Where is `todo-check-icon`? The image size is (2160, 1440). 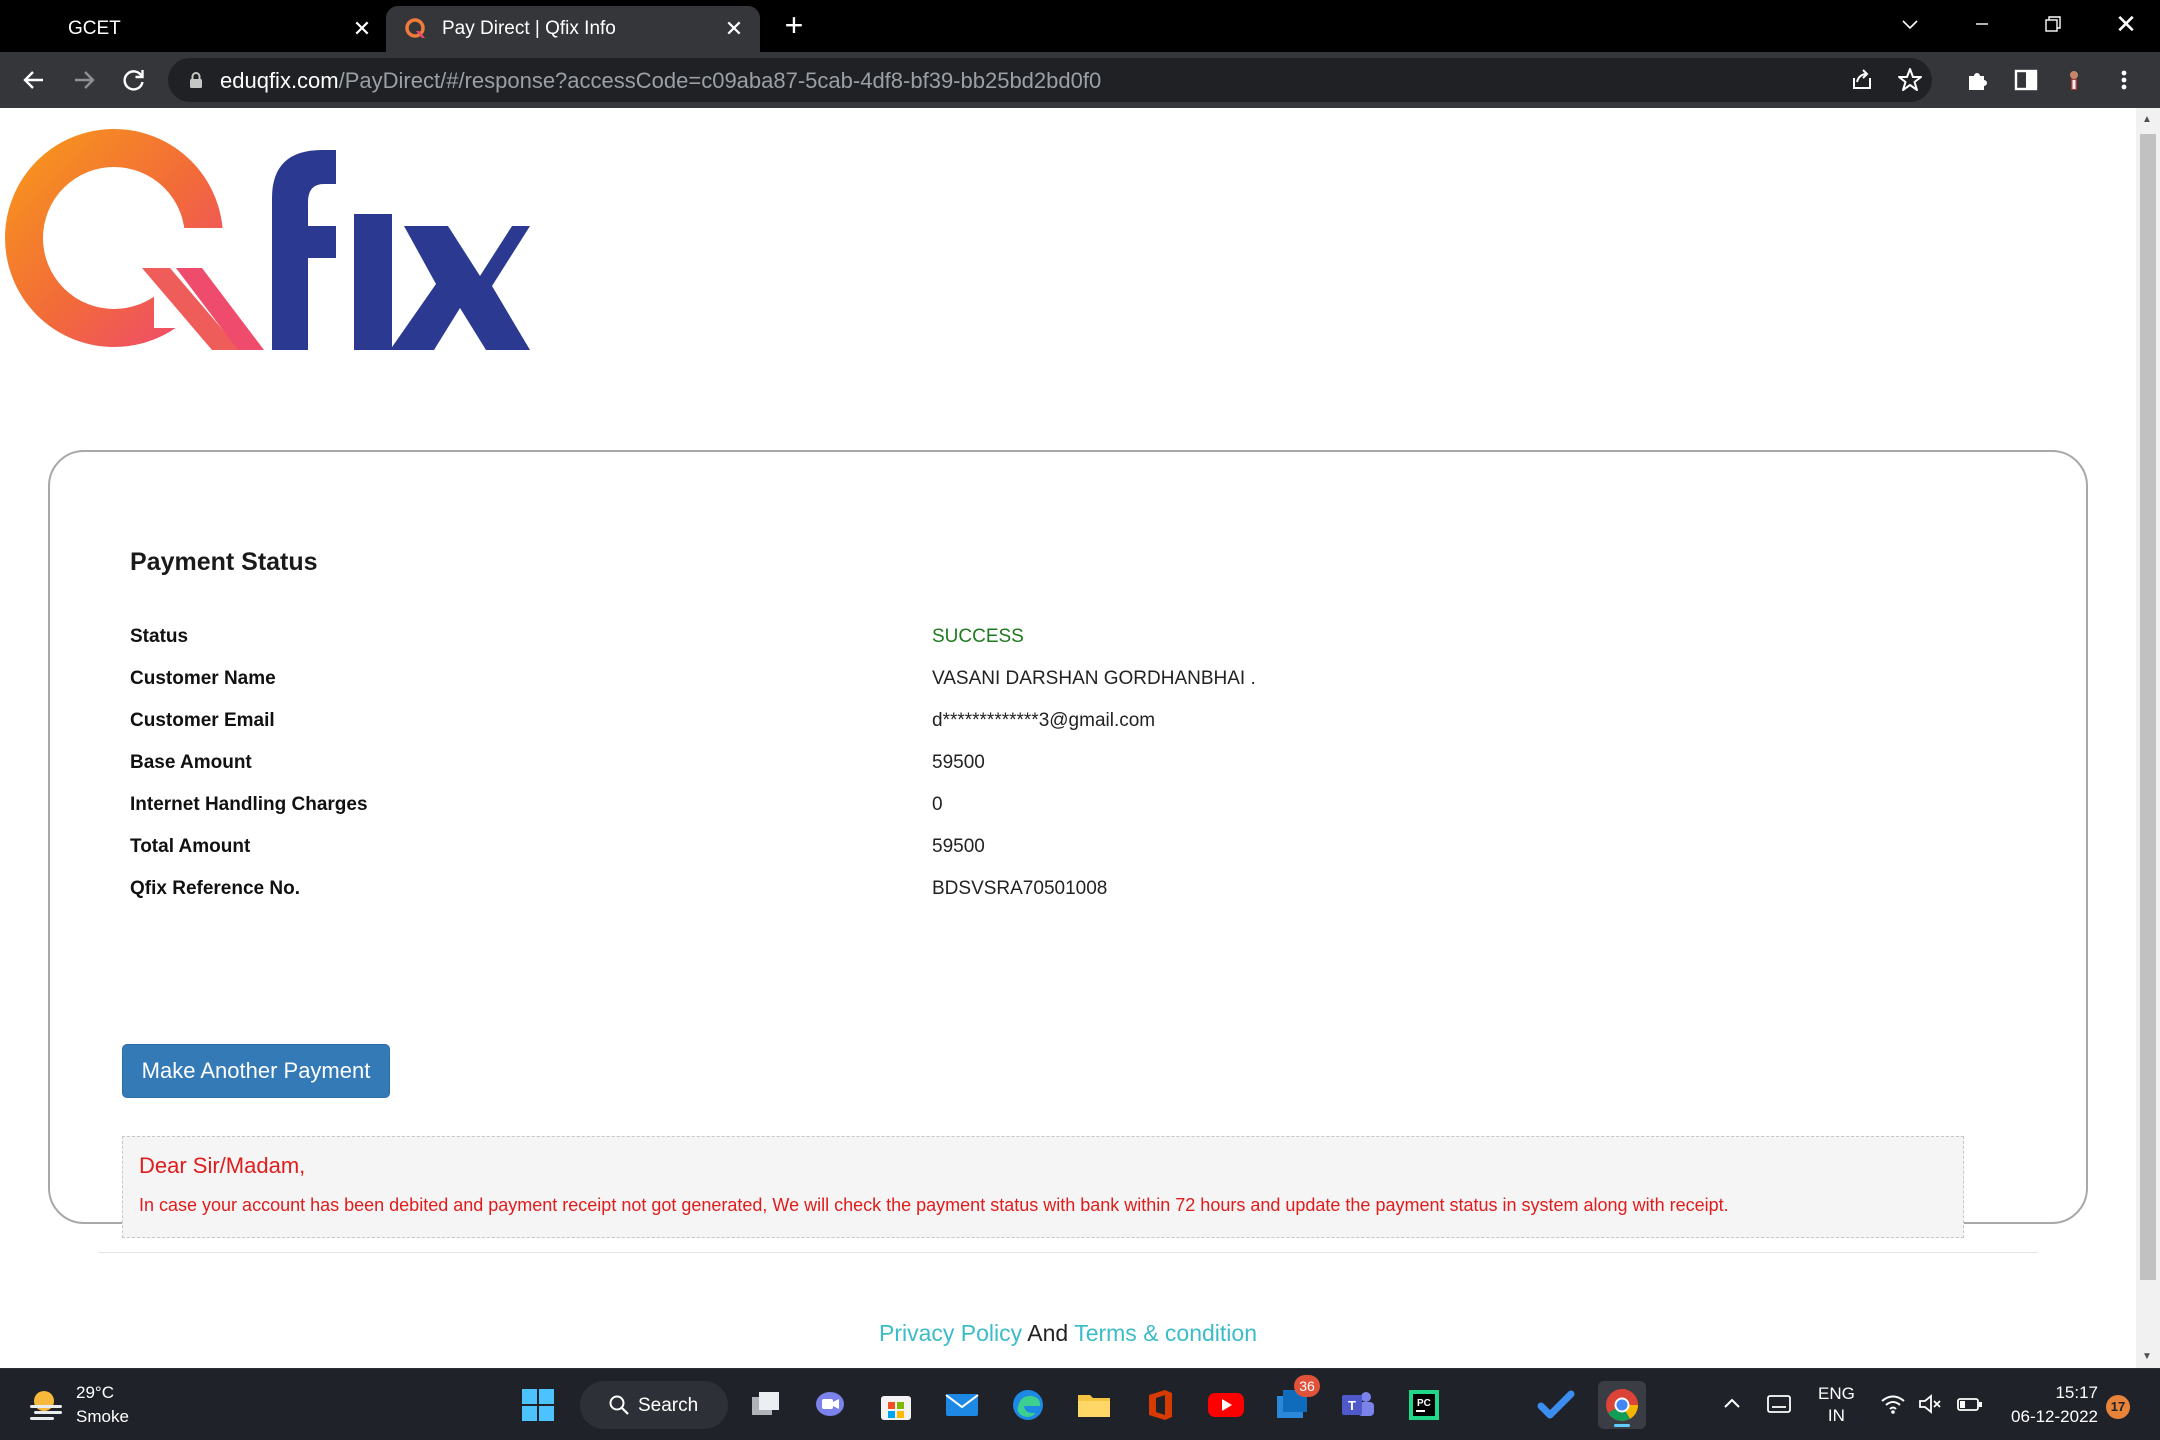
todo-check-icon is located at coordinates (1556, 1405).